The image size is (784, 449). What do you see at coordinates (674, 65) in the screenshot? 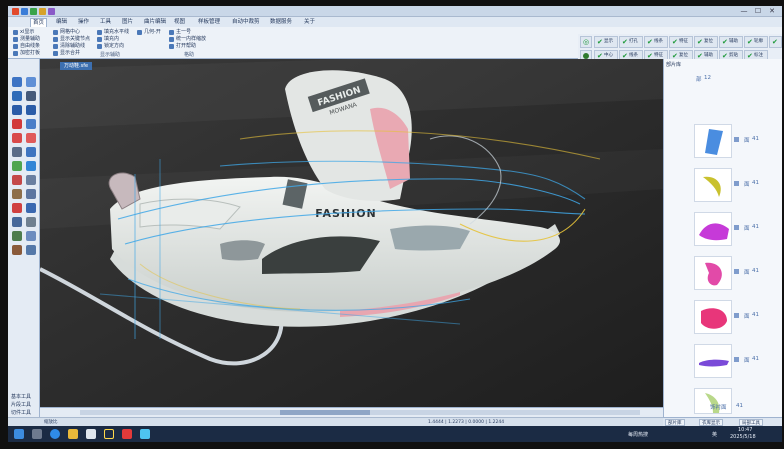
I see `panel-title: 部片库` at bounding box center [674, 65].